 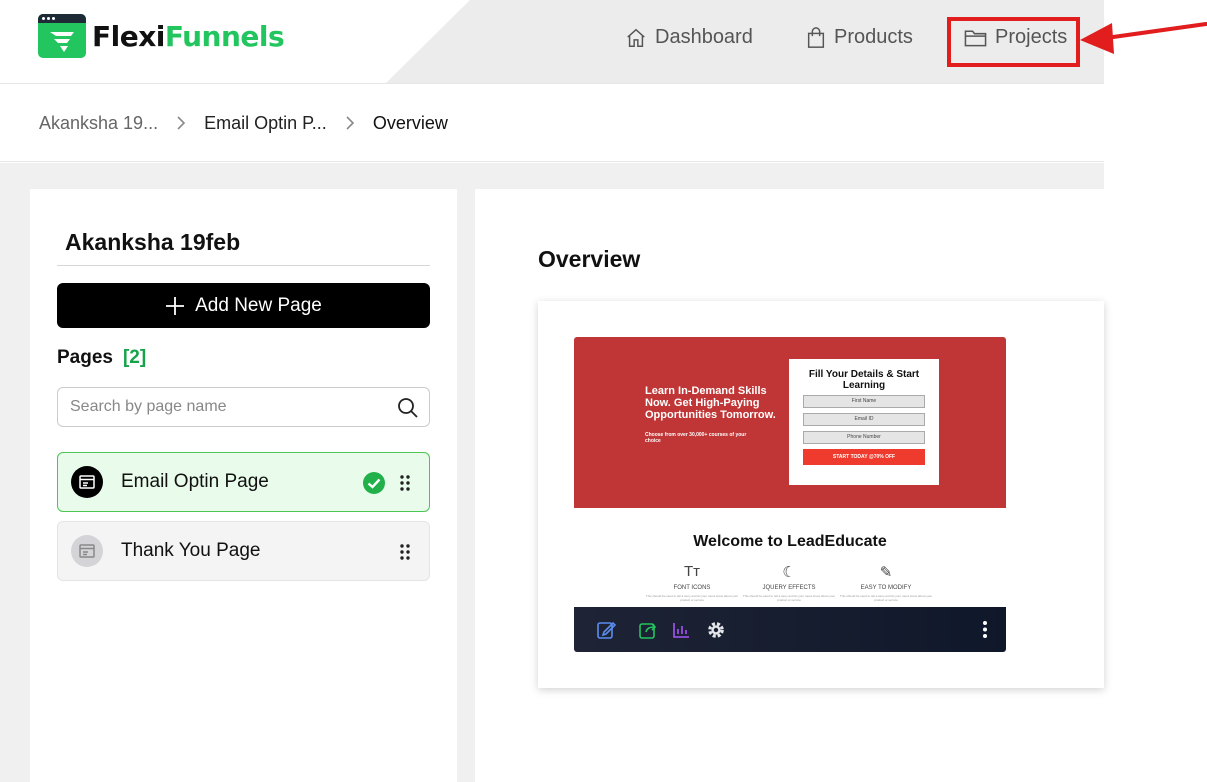 What do you see at coordinates (1143, 38) in the screenshot?
I see `arrow-annotation-icon` at bounding box center [1143, 38].